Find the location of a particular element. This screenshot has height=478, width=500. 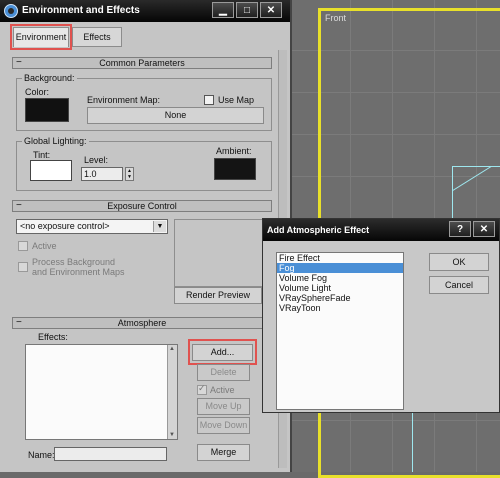

window-title: Environment and Effects is located at coordinates (81, 10).